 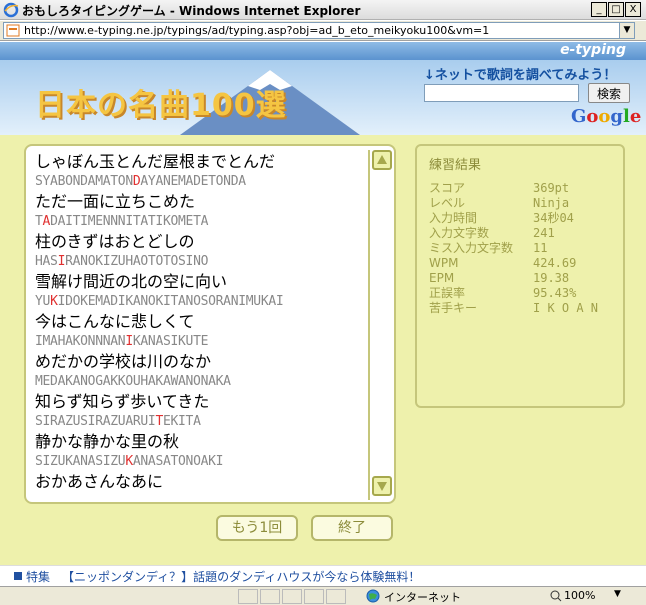 What do you see at coordinates (635, 116) in the screenshot?
I see `google-logo-letter: e` at bounding box center [635, 116].